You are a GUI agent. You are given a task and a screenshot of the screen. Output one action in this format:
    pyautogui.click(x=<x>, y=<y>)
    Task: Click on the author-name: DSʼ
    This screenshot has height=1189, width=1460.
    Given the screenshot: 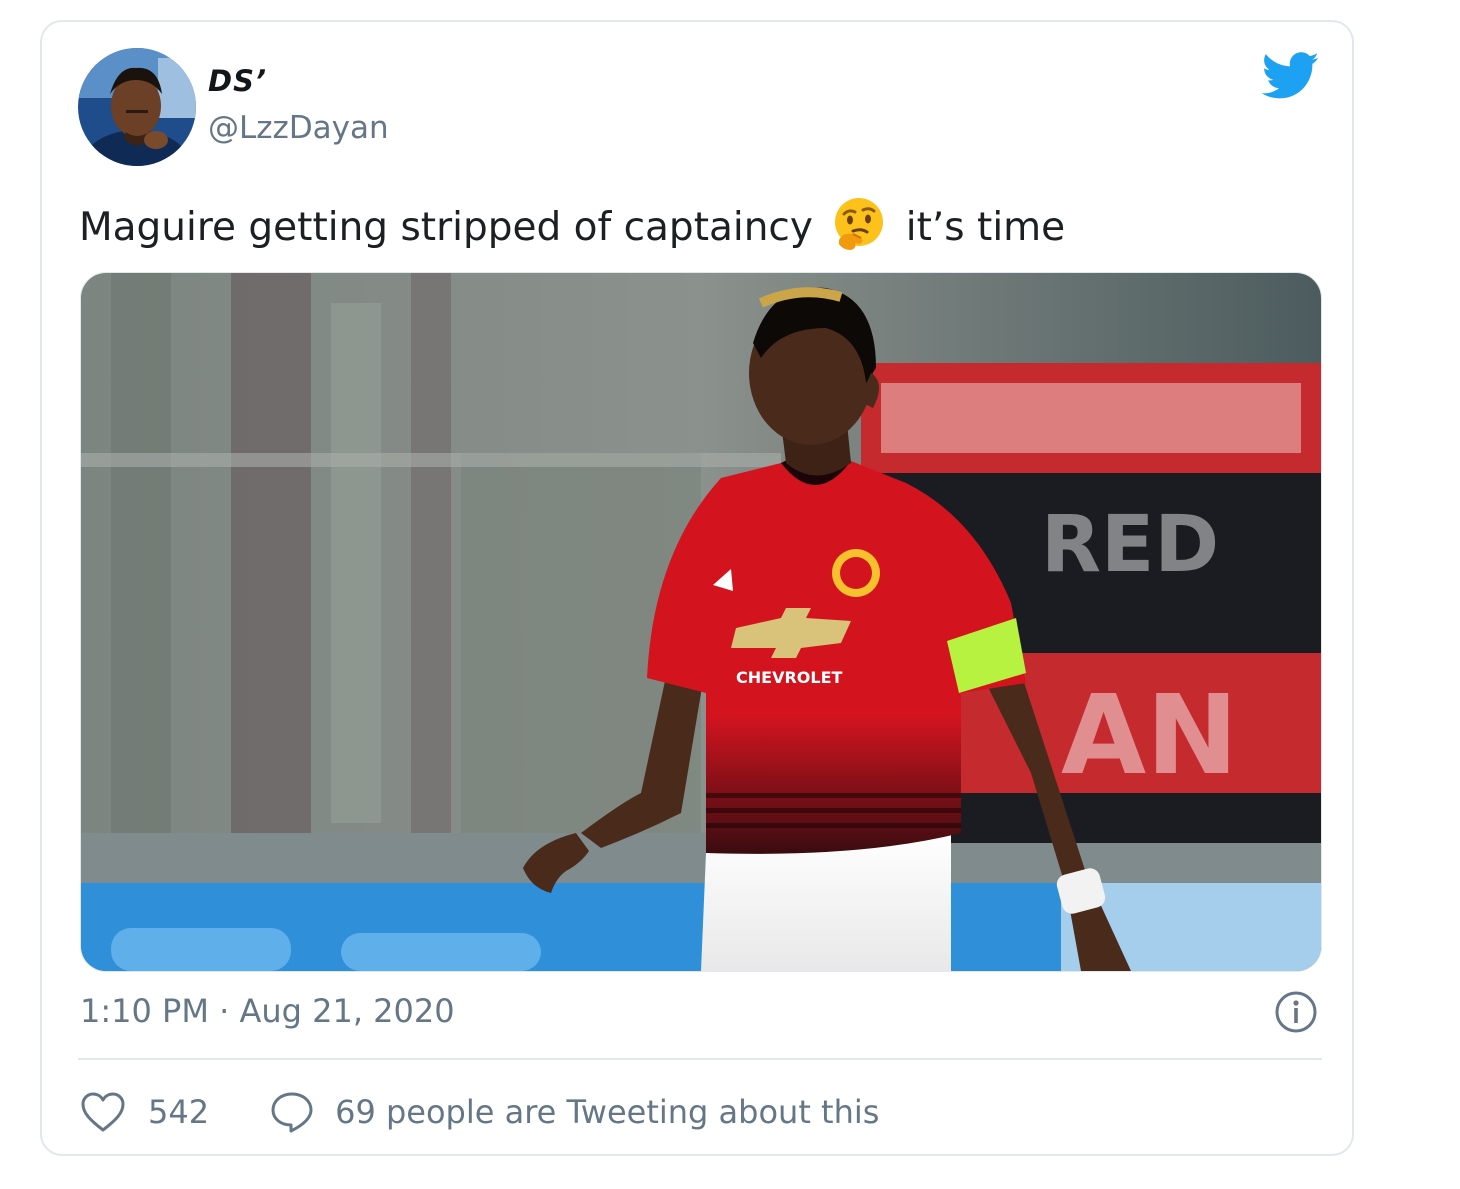 What is the action you would take?
    pyautogui.click(x=237, y=81)
    